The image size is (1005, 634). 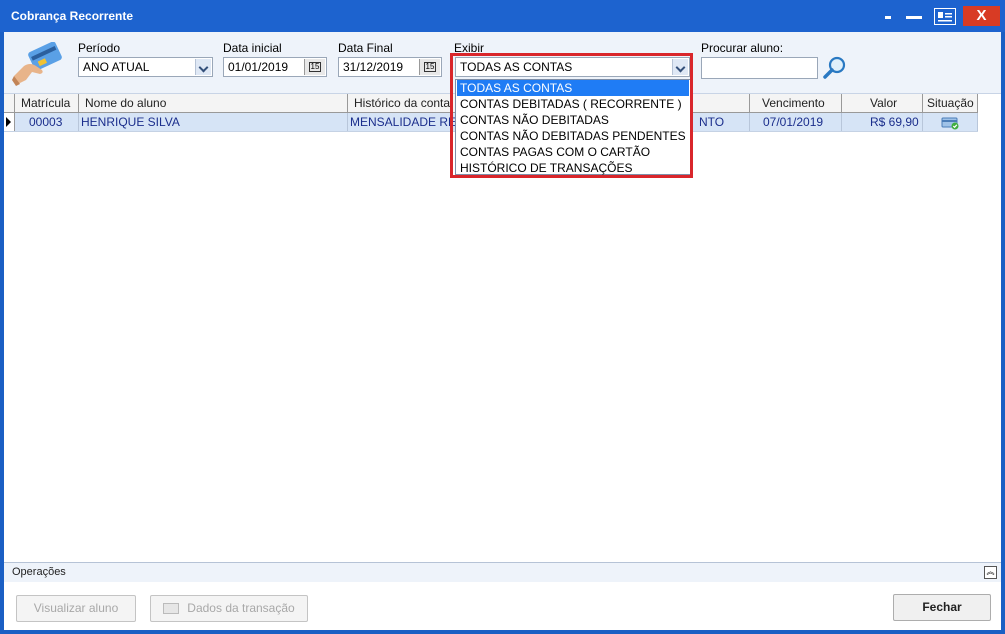 I want to click on fechar-button: Fechar, so click(x=942, y=607).